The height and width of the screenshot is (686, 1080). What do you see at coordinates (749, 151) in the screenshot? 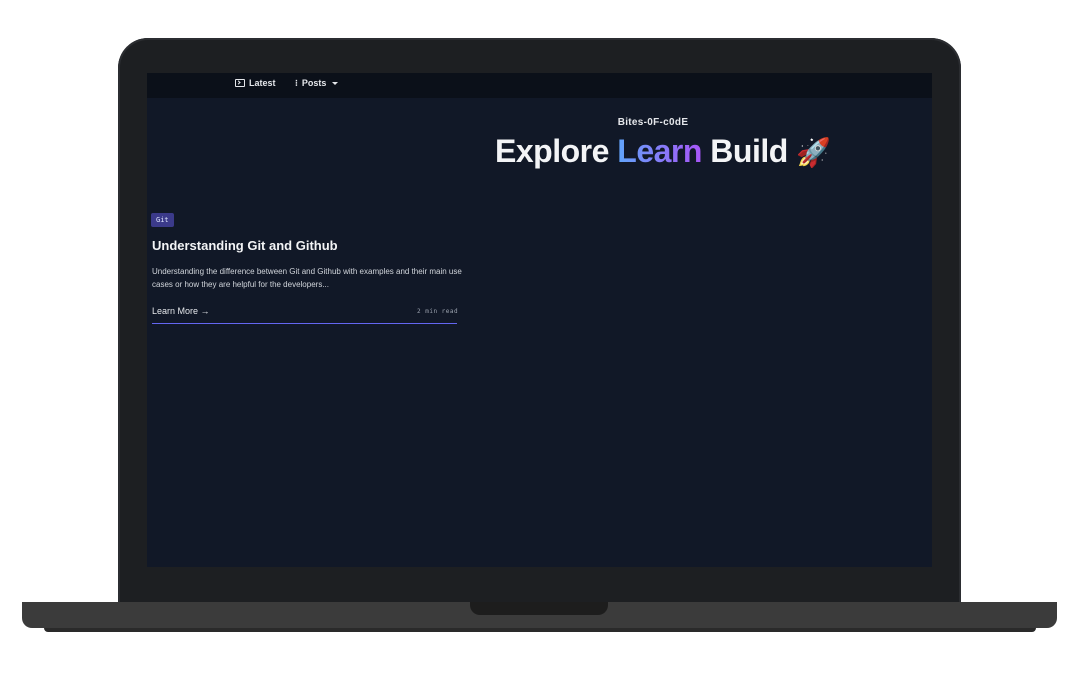
I see `hero-word-build: Build` at bounding box center [749, 151].